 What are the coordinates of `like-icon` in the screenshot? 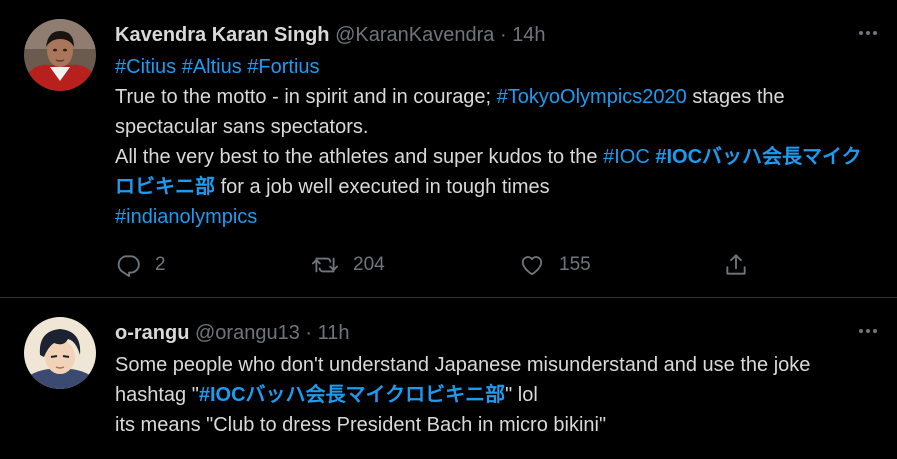 It's located at (532, 265).